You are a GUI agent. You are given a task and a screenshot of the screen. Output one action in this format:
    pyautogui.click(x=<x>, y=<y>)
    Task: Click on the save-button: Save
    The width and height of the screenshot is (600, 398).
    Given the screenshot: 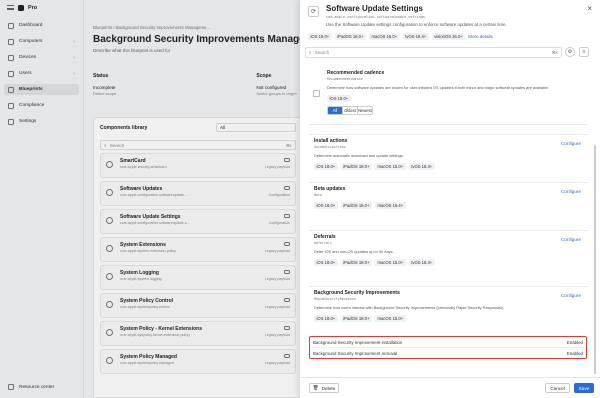 What is the action you would take?
    pyautogui.click(x=584, y=388)
    